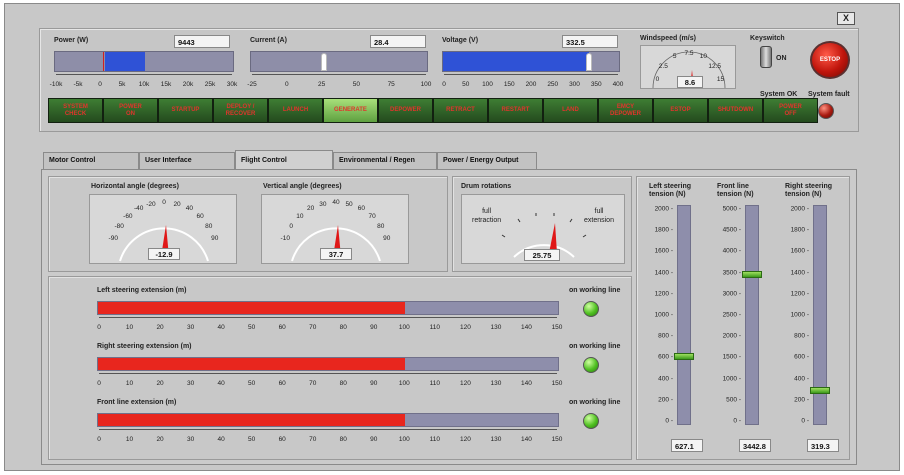 This screenshot has width=904, height=475. Describe the element at coordinates (731, 294) in the screenshot. I see `tension-tick: 3000 -` at that location.